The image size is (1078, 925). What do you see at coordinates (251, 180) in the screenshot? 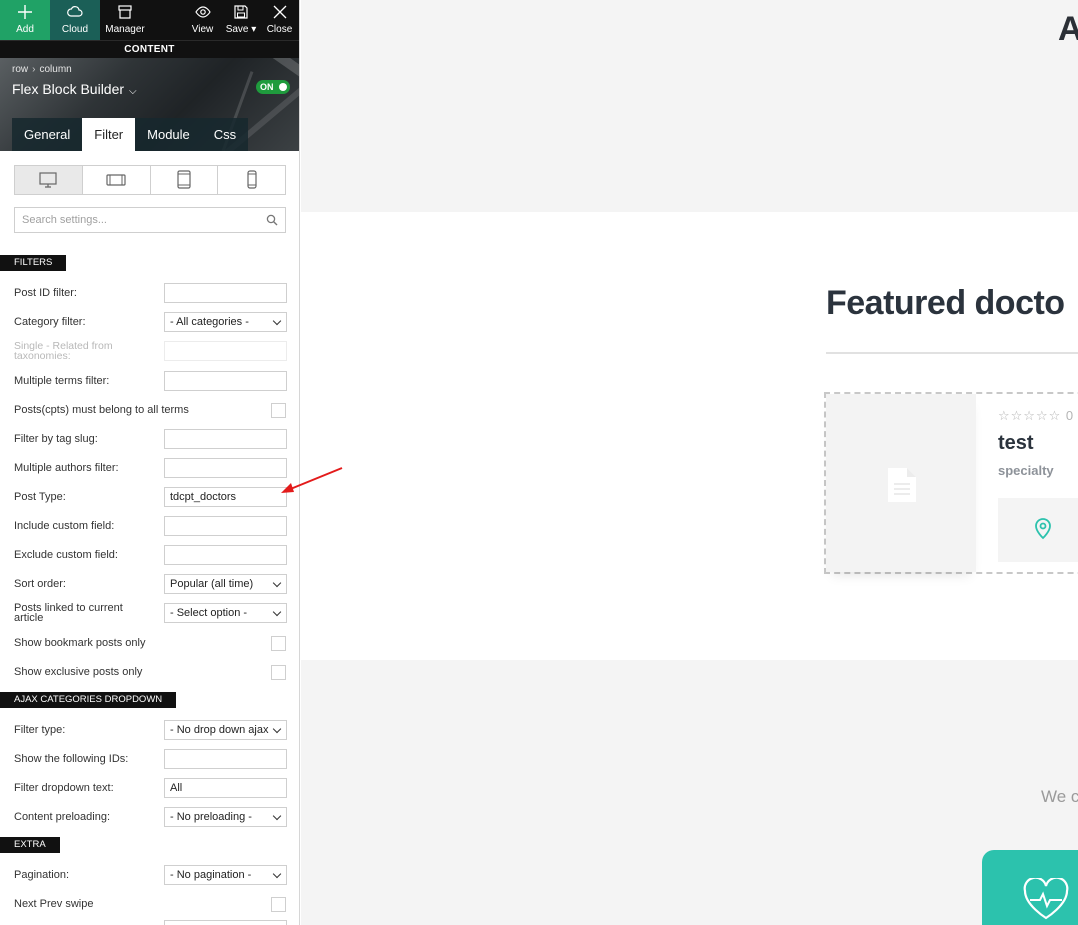
I see `device-phone` at bounding box center [251, 180].